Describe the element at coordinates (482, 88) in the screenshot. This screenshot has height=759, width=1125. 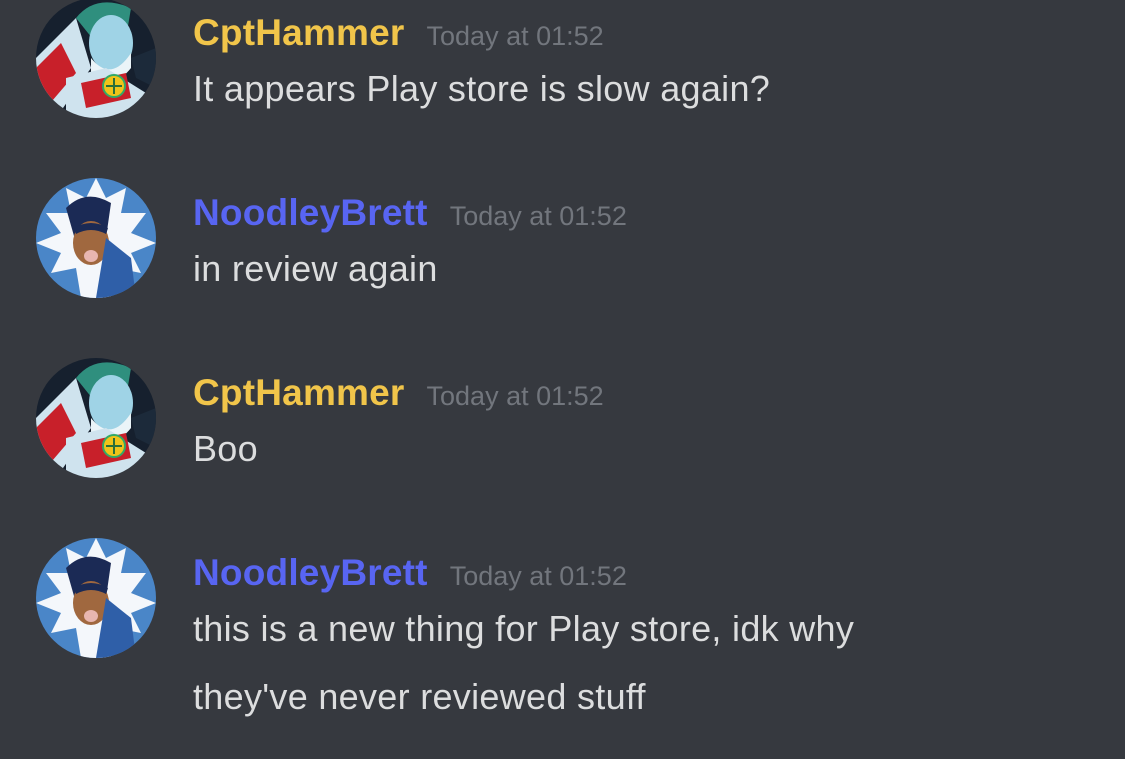
I see `message-text: It appears Play store is slow again?` at that location.